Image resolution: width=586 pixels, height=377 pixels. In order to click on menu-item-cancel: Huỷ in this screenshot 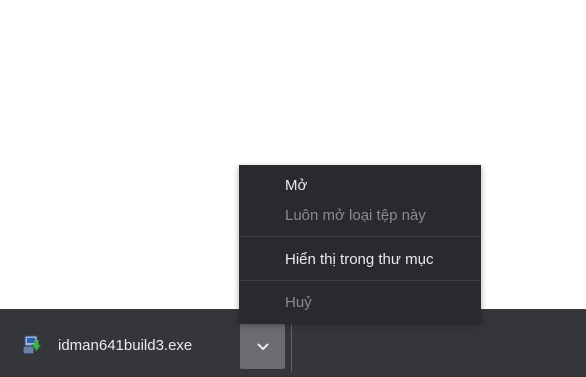, I will do `click(298, 302)`.